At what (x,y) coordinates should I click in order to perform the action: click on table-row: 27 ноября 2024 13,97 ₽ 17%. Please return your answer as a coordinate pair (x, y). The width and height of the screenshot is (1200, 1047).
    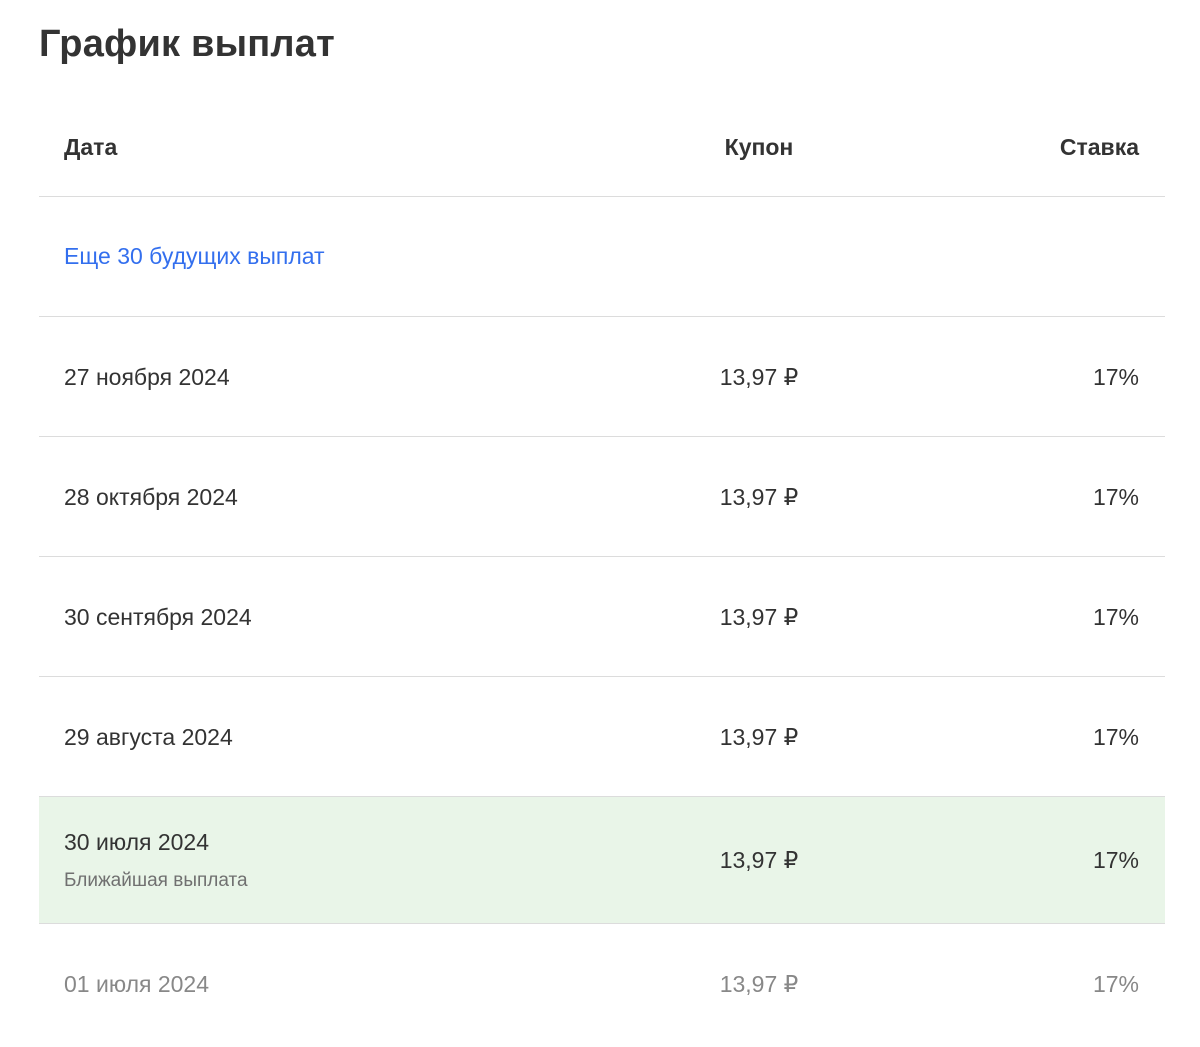
    Looking at the image, I should click on (602, 377).